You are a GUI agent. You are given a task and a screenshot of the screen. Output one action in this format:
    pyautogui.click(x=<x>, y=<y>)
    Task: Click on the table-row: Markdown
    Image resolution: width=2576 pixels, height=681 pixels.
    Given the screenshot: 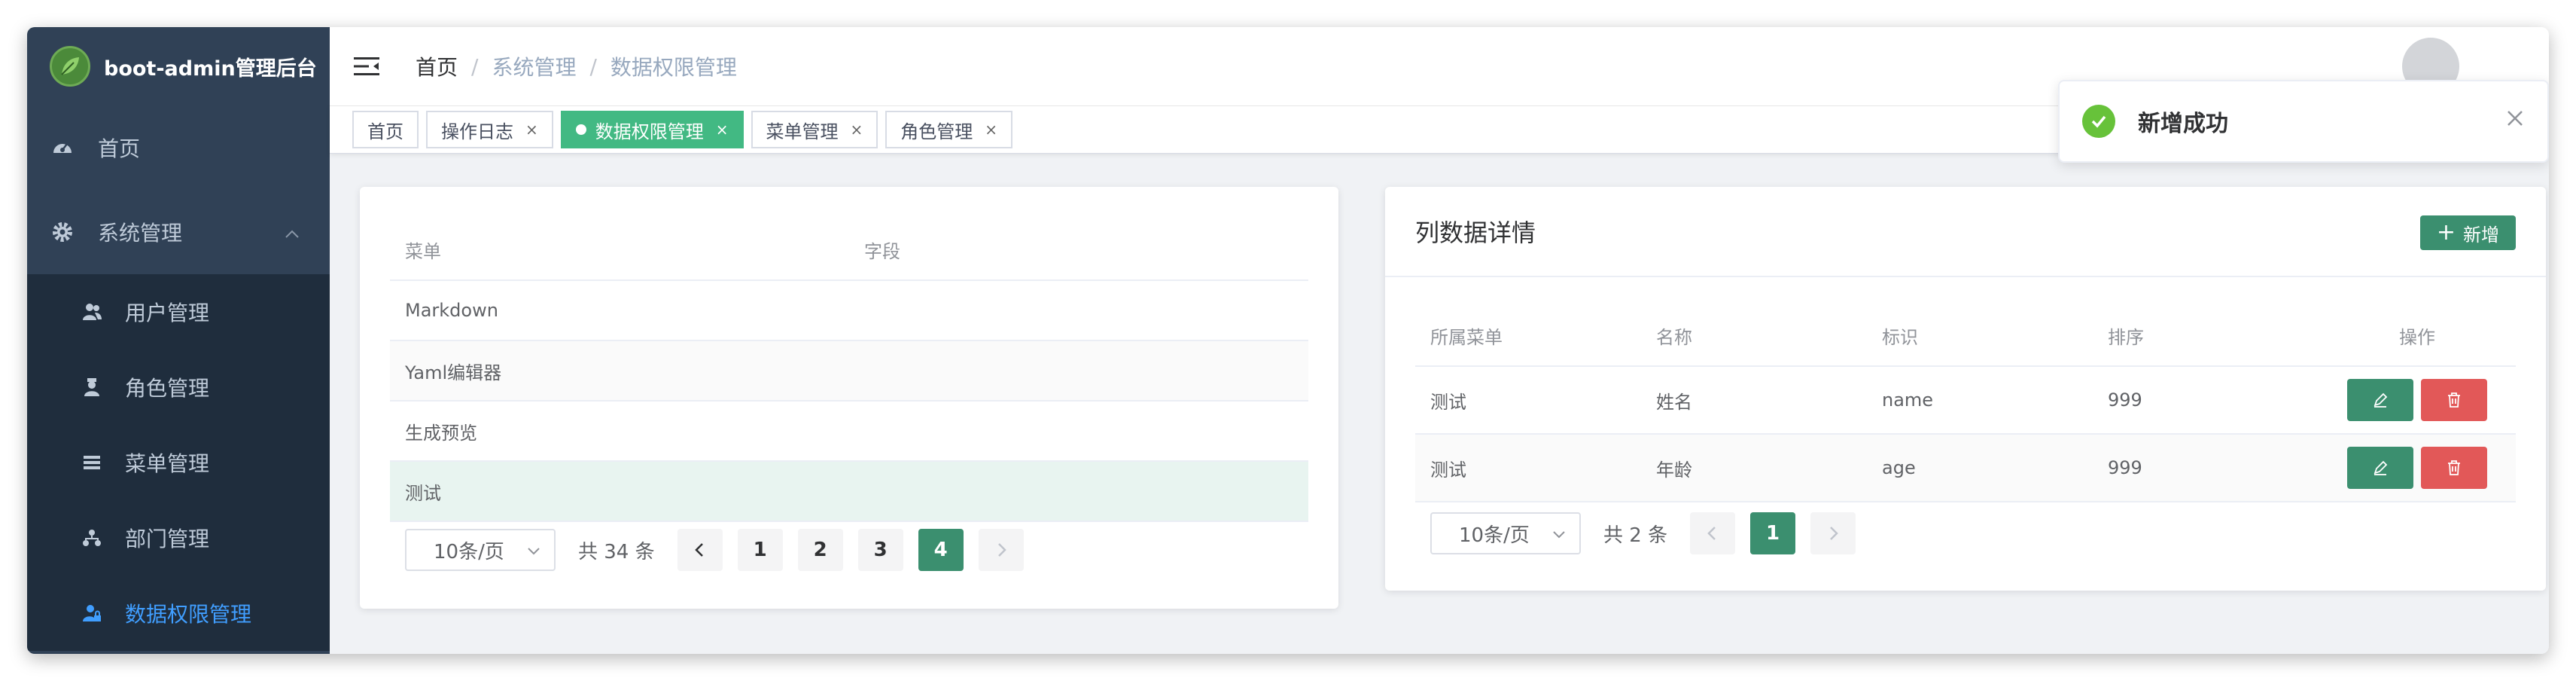 What is the action you would take?
    pyautogui.click(x=849, y=310)
    